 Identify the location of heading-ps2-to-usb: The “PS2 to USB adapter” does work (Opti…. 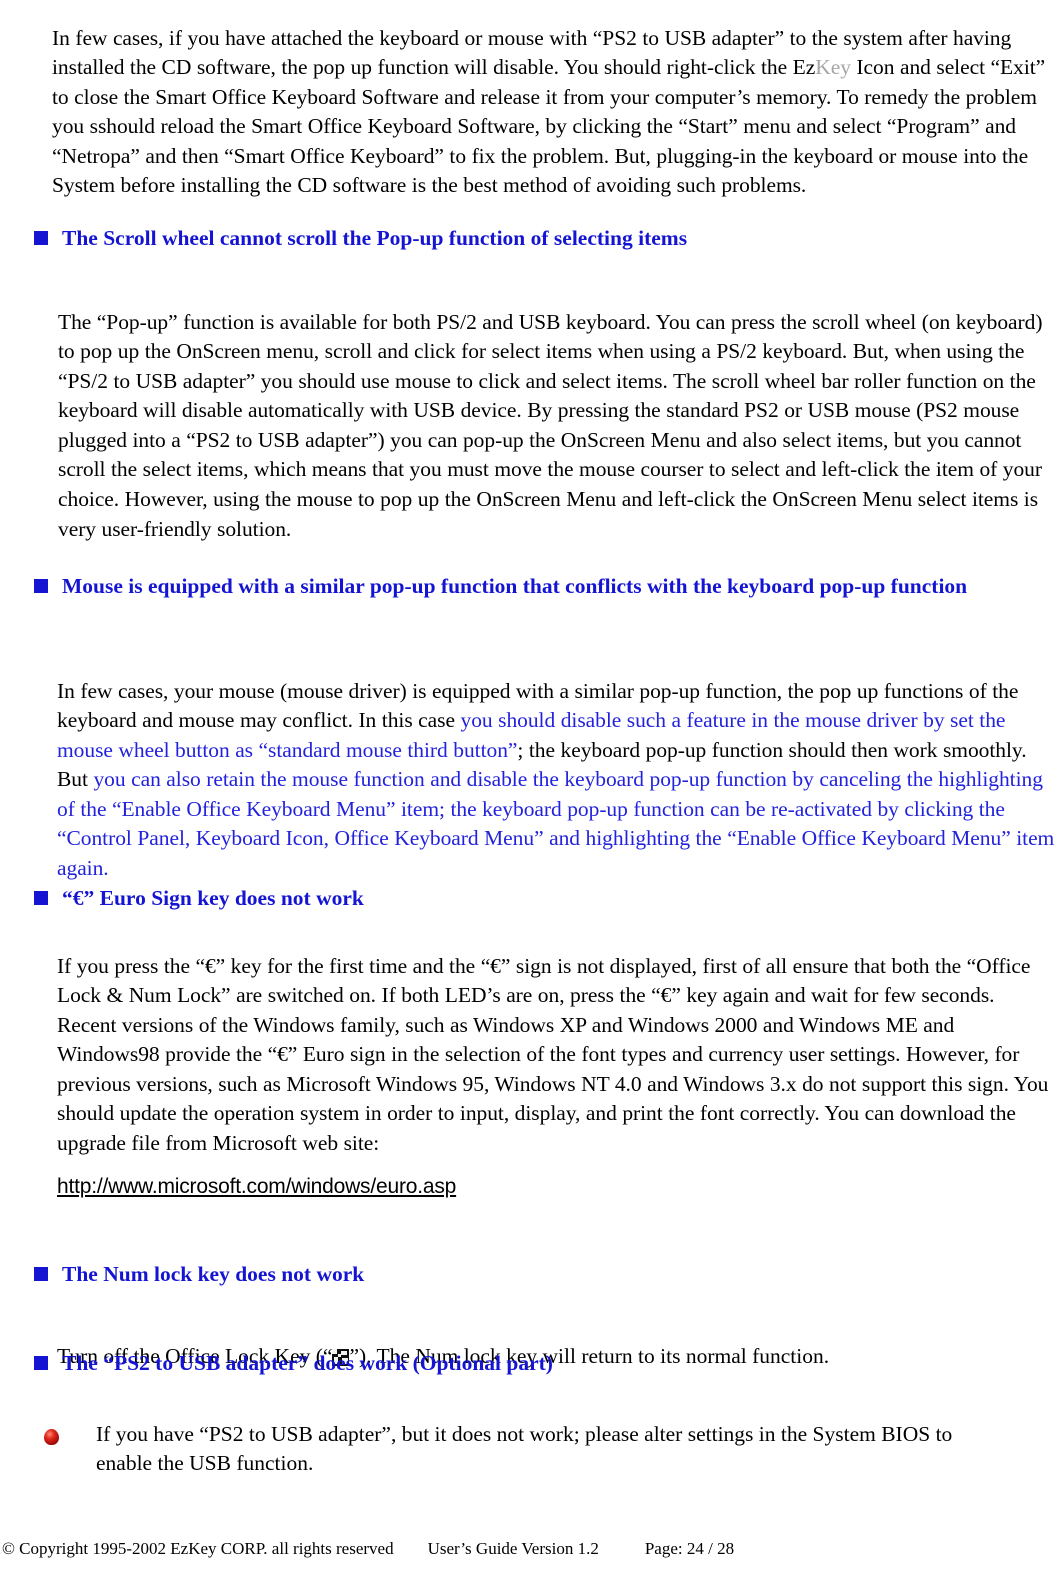
(434, 1363).